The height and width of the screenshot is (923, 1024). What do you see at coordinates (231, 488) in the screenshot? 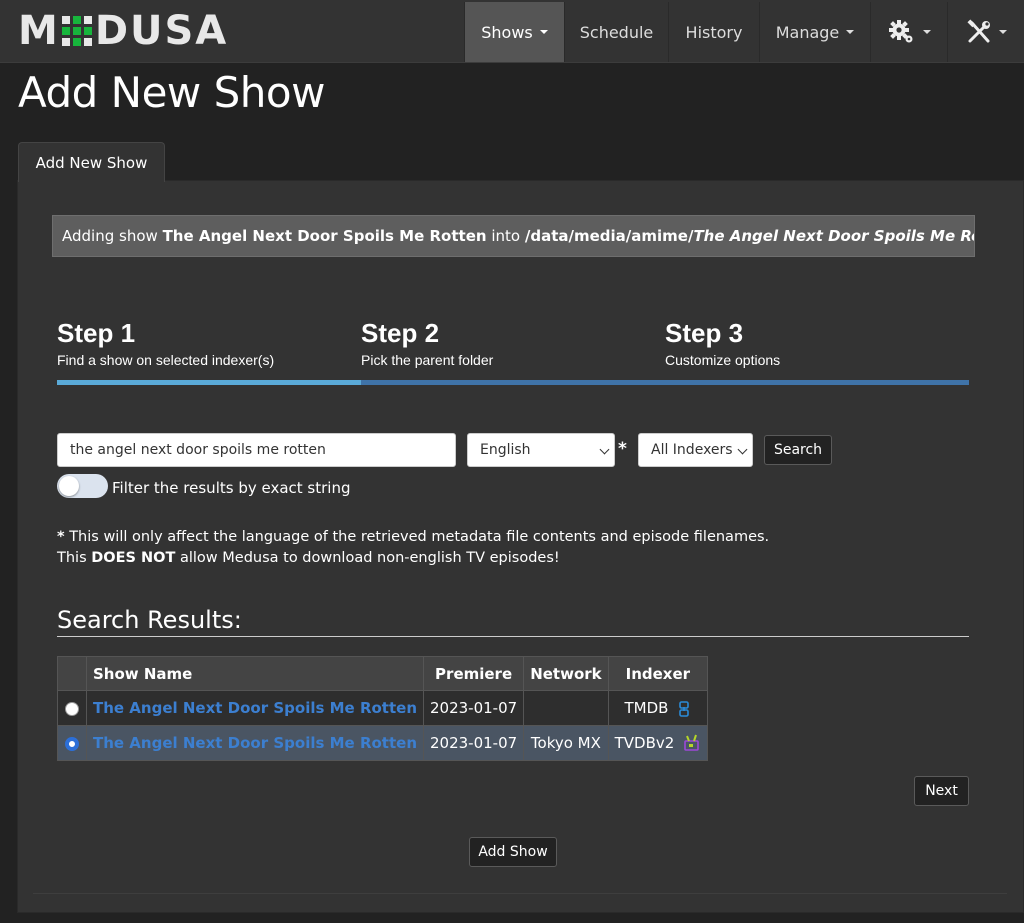
I see `exact-string-label: Filter the results by exact string` at bounding box center [231, 488].